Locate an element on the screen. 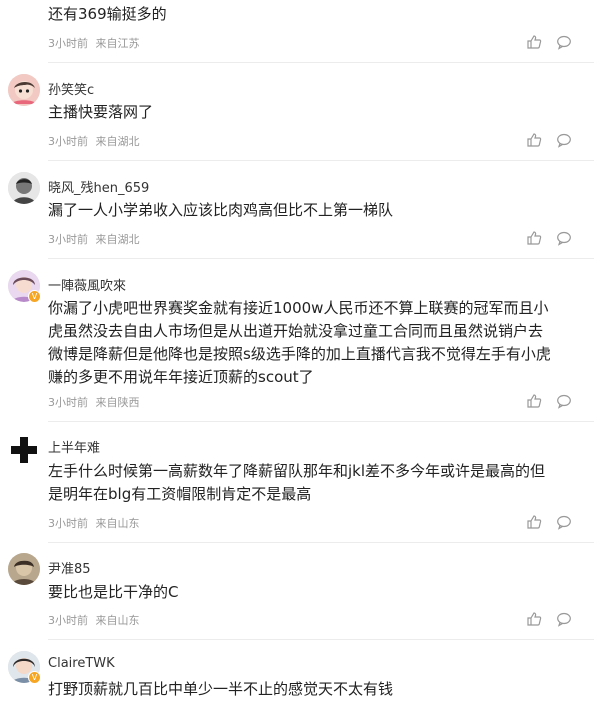 This screenshot has width=594, height=705. comment-text: 主播快要落网了 is located at coordinates (101, 112).